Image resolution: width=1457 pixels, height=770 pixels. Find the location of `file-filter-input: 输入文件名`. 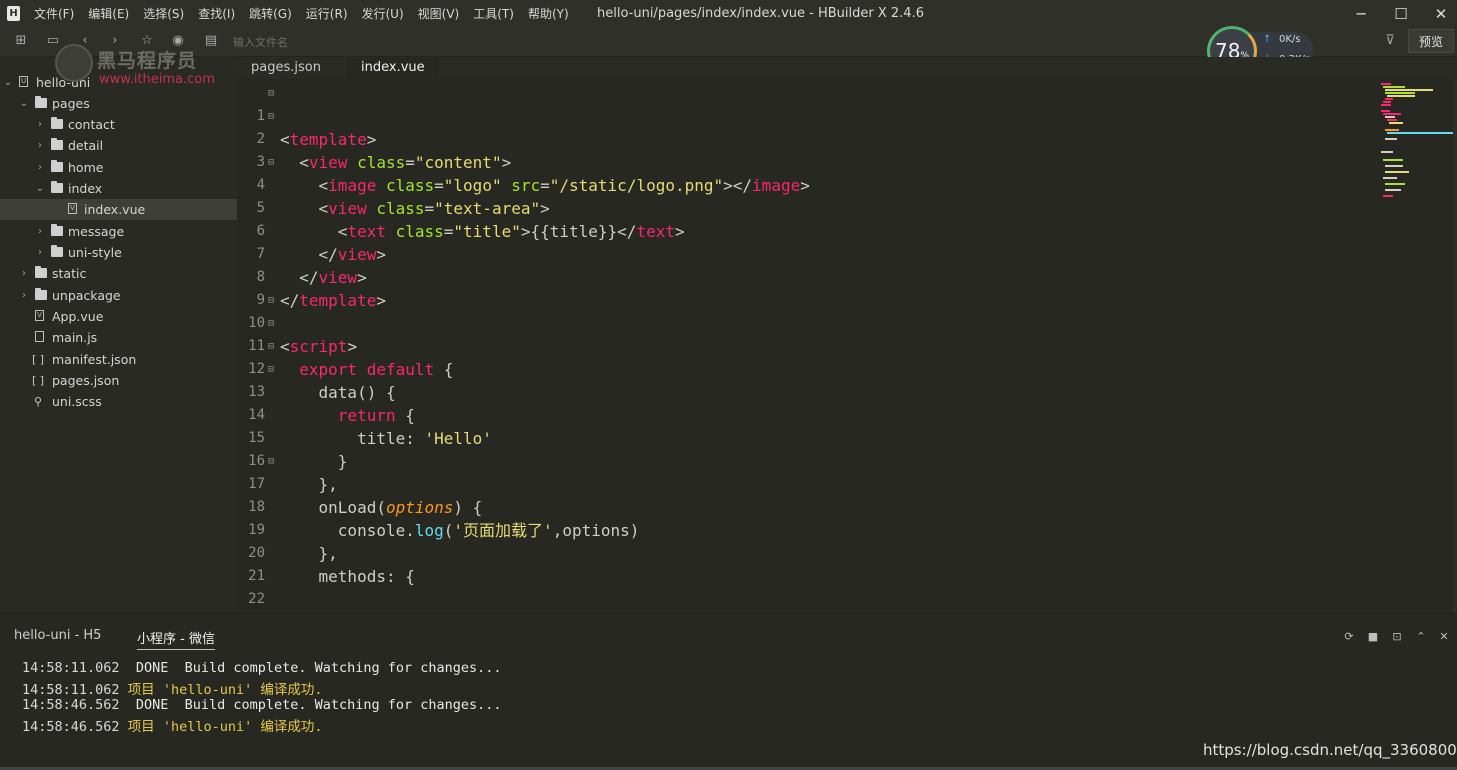

file-filter-input: 输入文件名 is located at coordinates (260, 42).